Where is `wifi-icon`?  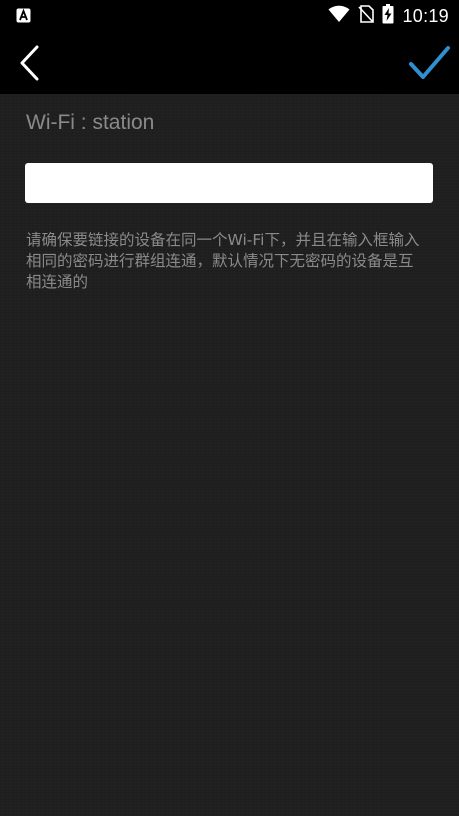 wifi-icon is located at coordinates (339, 16).